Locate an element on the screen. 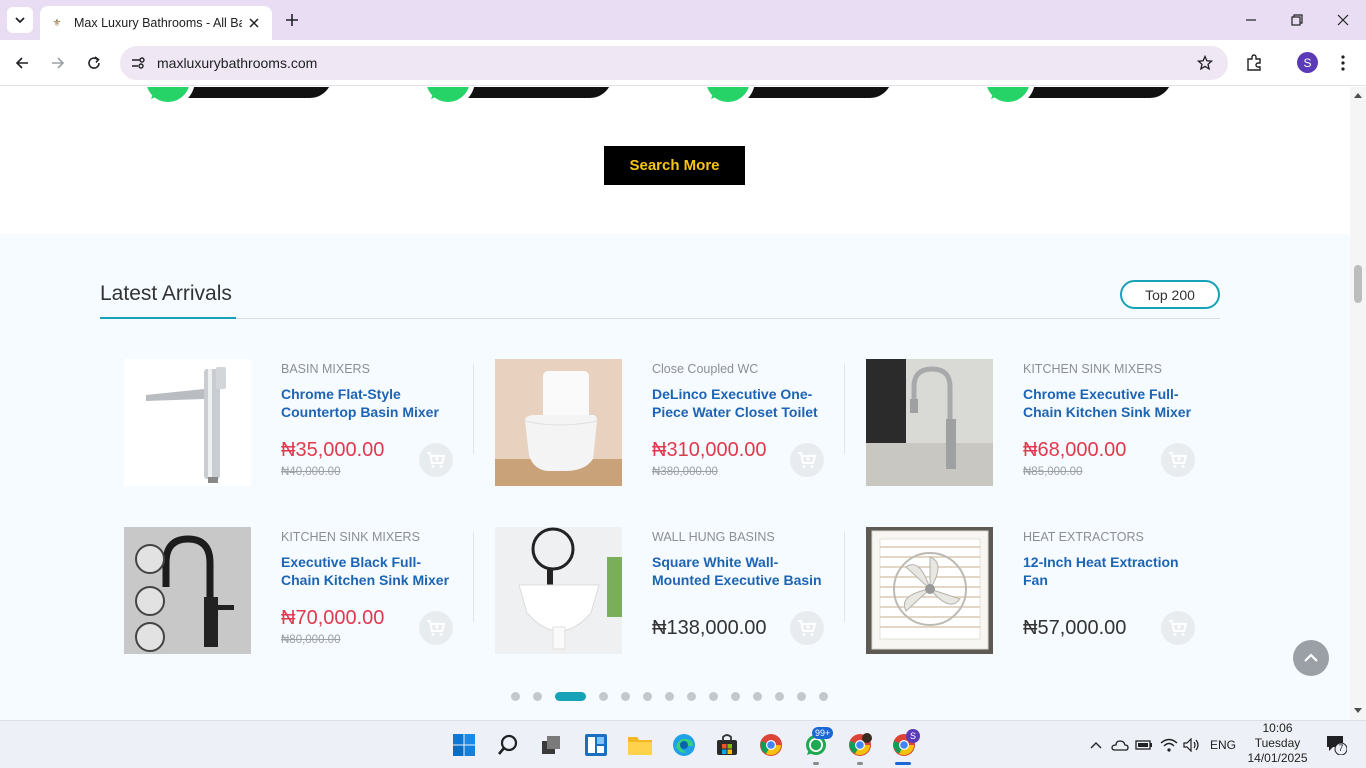  battery-icon is located at coordinates (1144, 745).